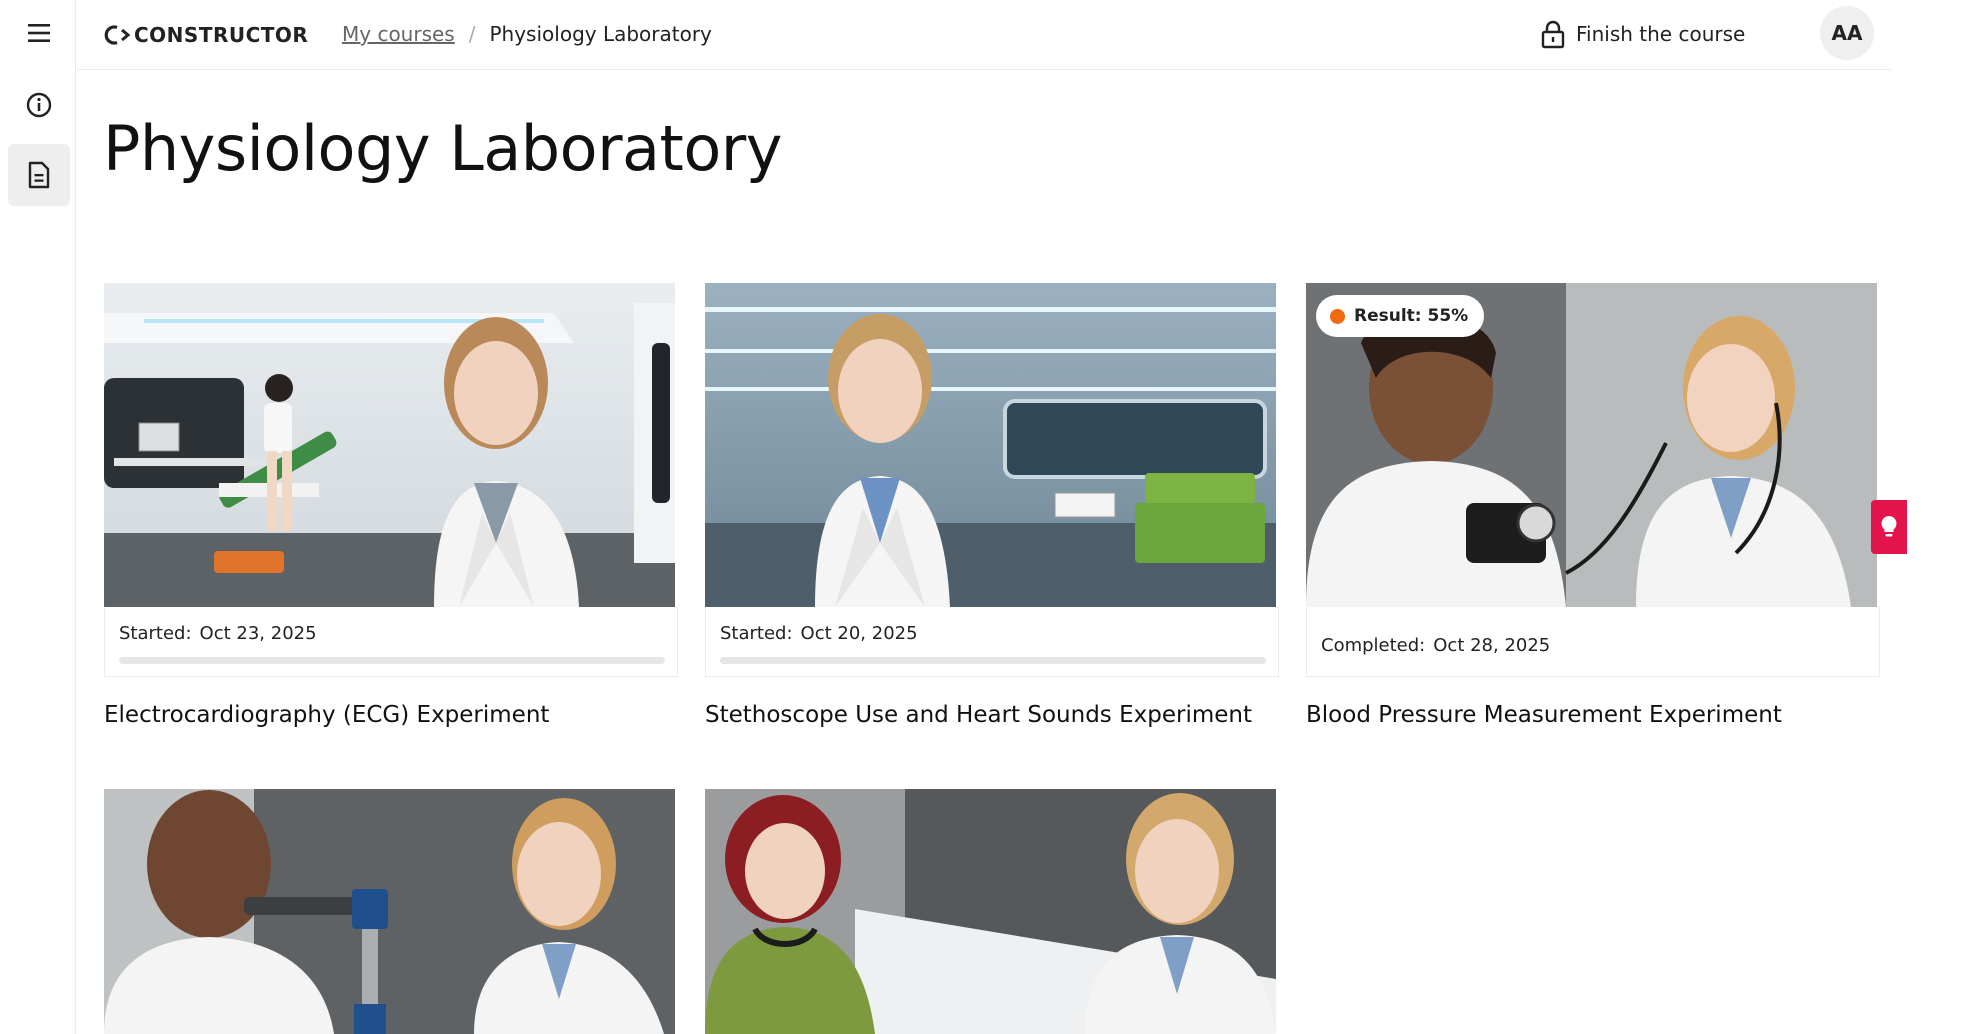  Describe the element at coordinates (1411, 316) in the screenshot. I see `result-label: Result: 55%` at that location.